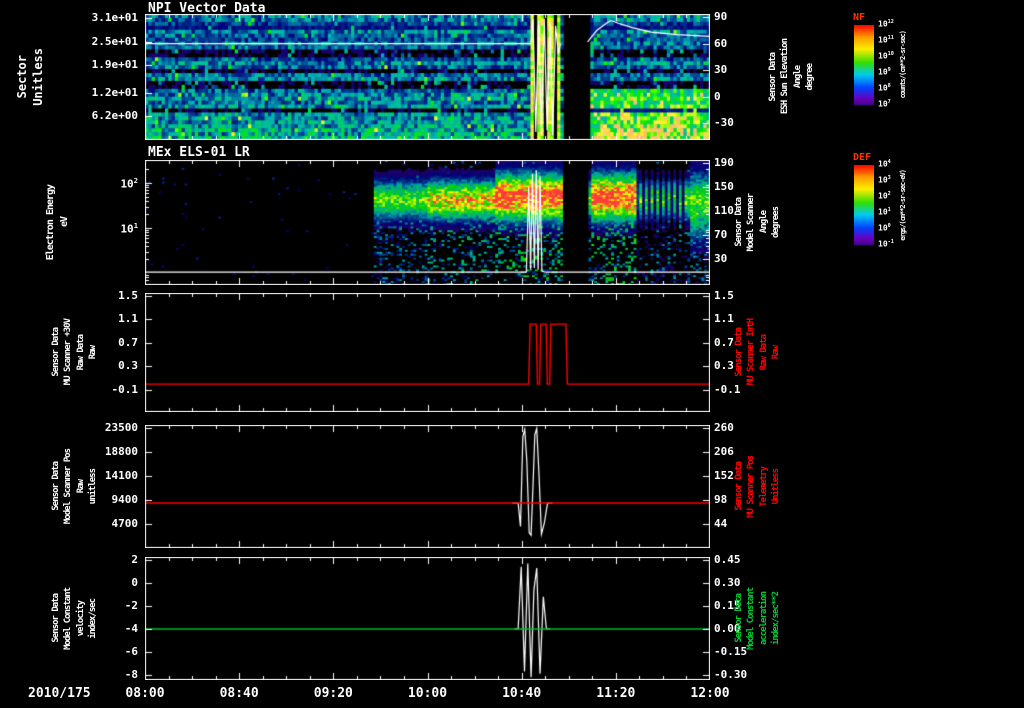 The width and height of the screenshot is (1024, 708). What do you see at coordinates (884, 104) in the screenshot?
I see `colorbar-tick-label: 107` at bounding box center [884, 104].